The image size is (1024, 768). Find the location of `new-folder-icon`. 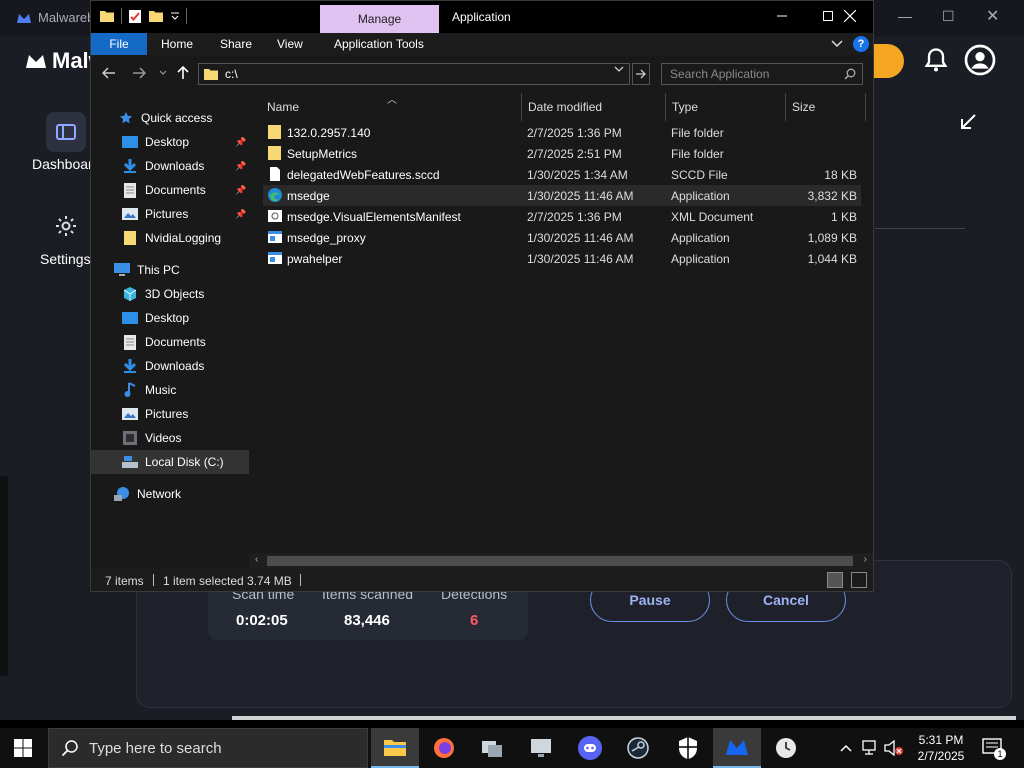

new-folder-icon is located at coordinates (156, 16).